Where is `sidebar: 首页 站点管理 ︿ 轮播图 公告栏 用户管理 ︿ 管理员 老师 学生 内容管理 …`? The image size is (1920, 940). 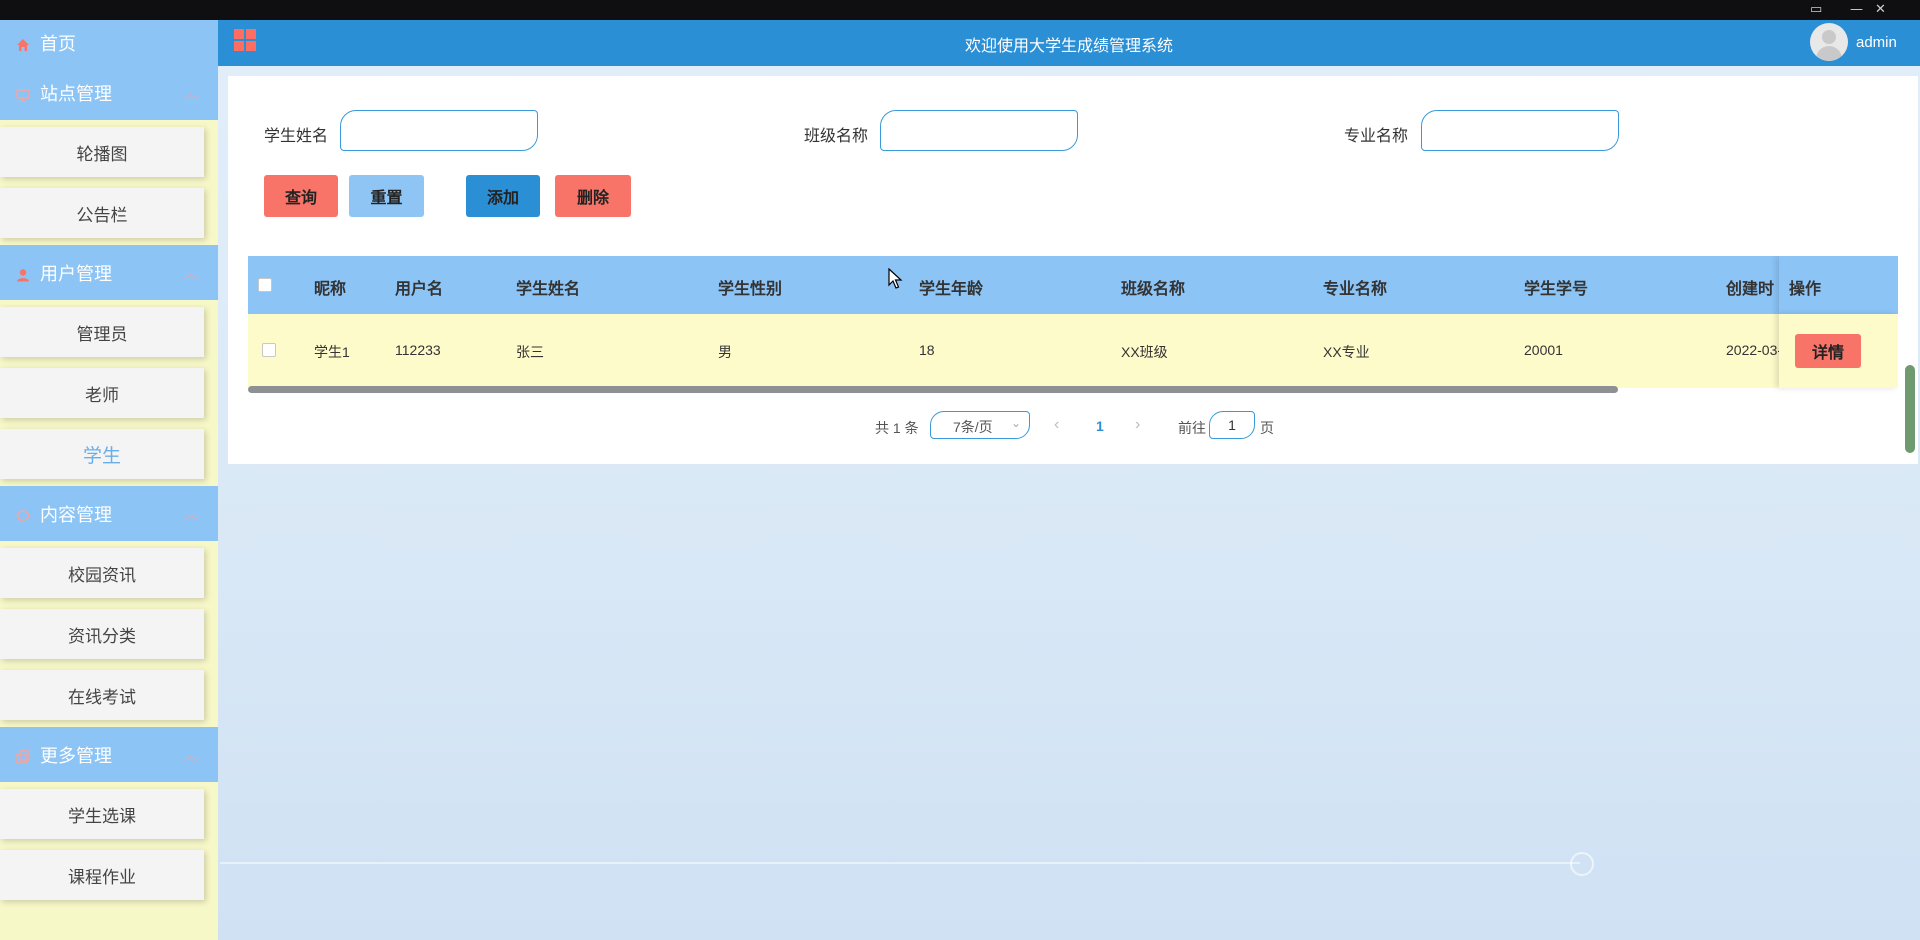
sidebar: 首页 站点管理 ︿ 轮播图 公告栏 用户管理 ︿ 管理员 老师 学生 内容管理 … is located at coordinates (109, 480).